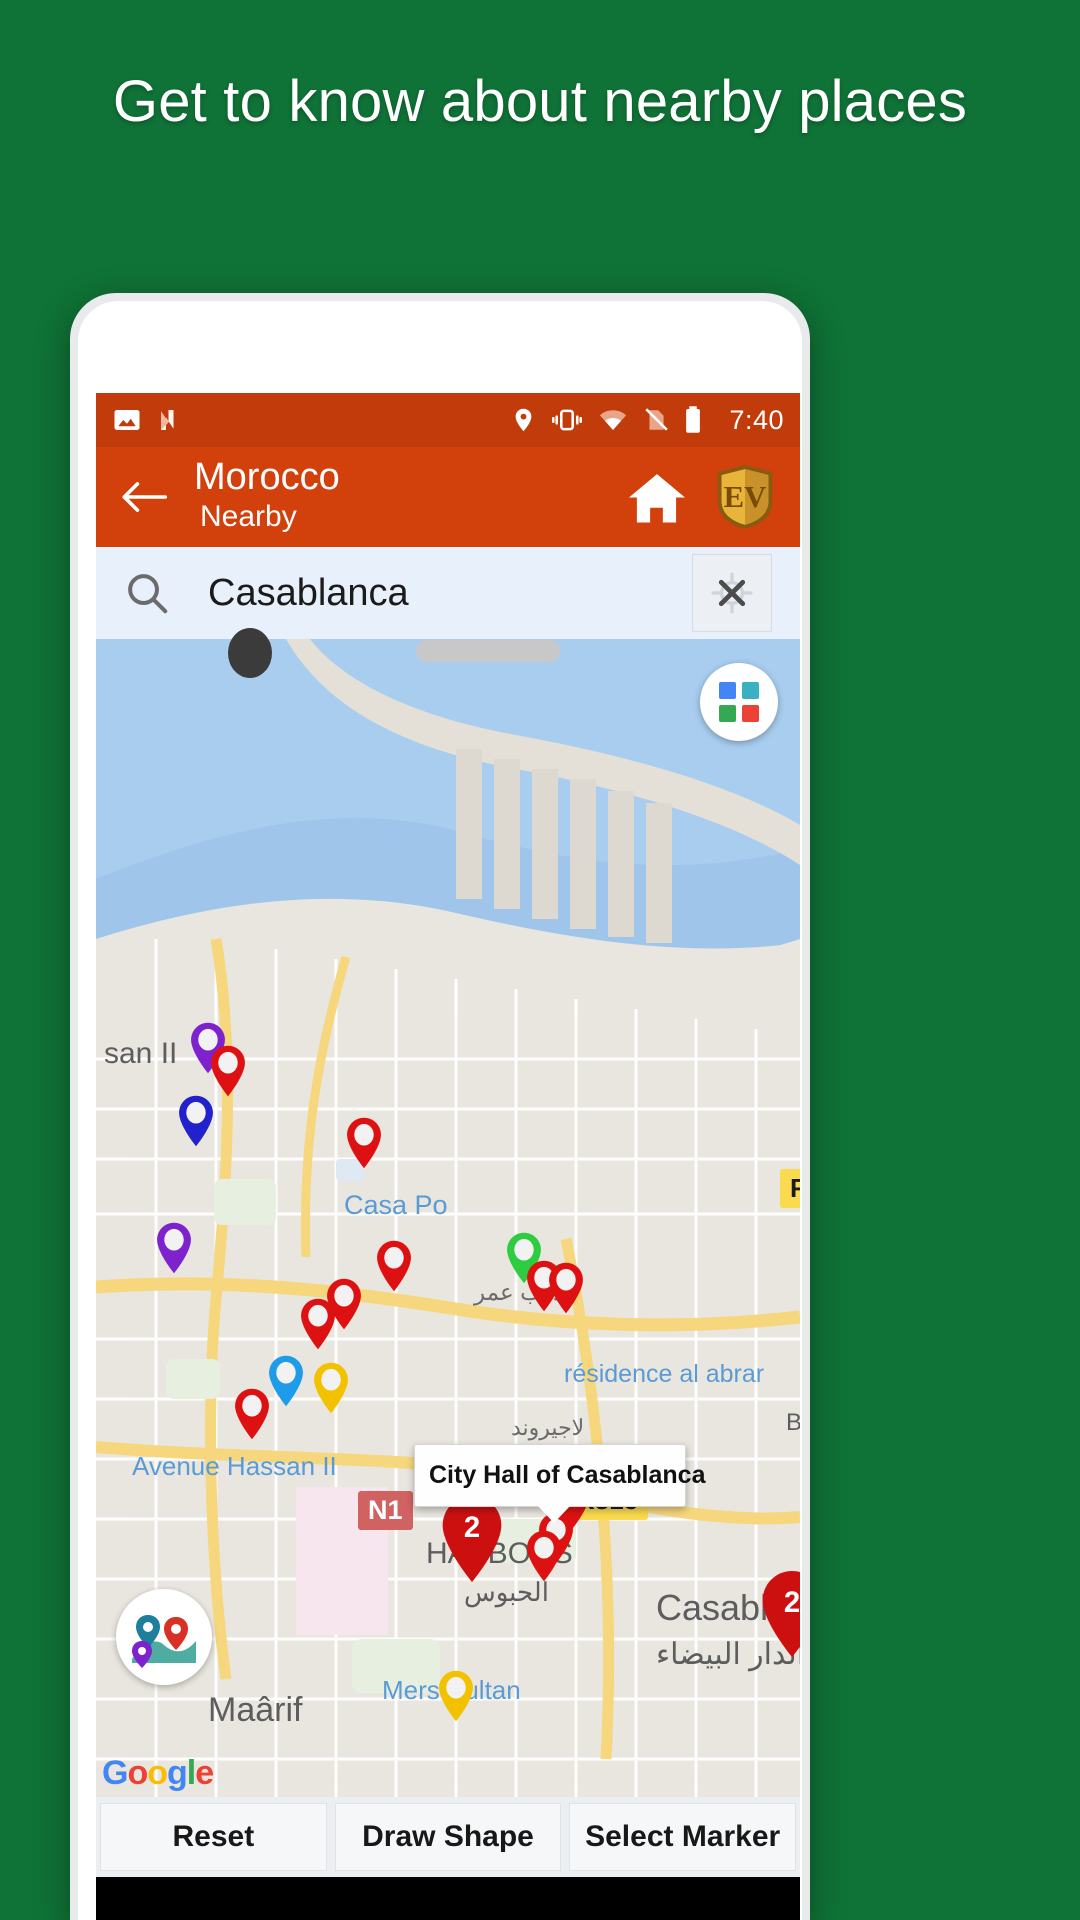  I want to click on search-input: Casablanca, so click(450, 593).